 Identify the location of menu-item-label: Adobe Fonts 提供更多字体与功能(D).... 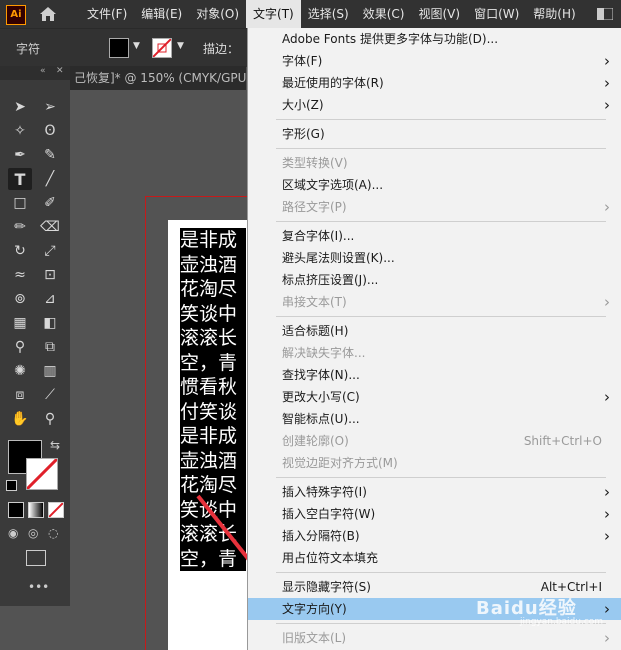
(390, 39).